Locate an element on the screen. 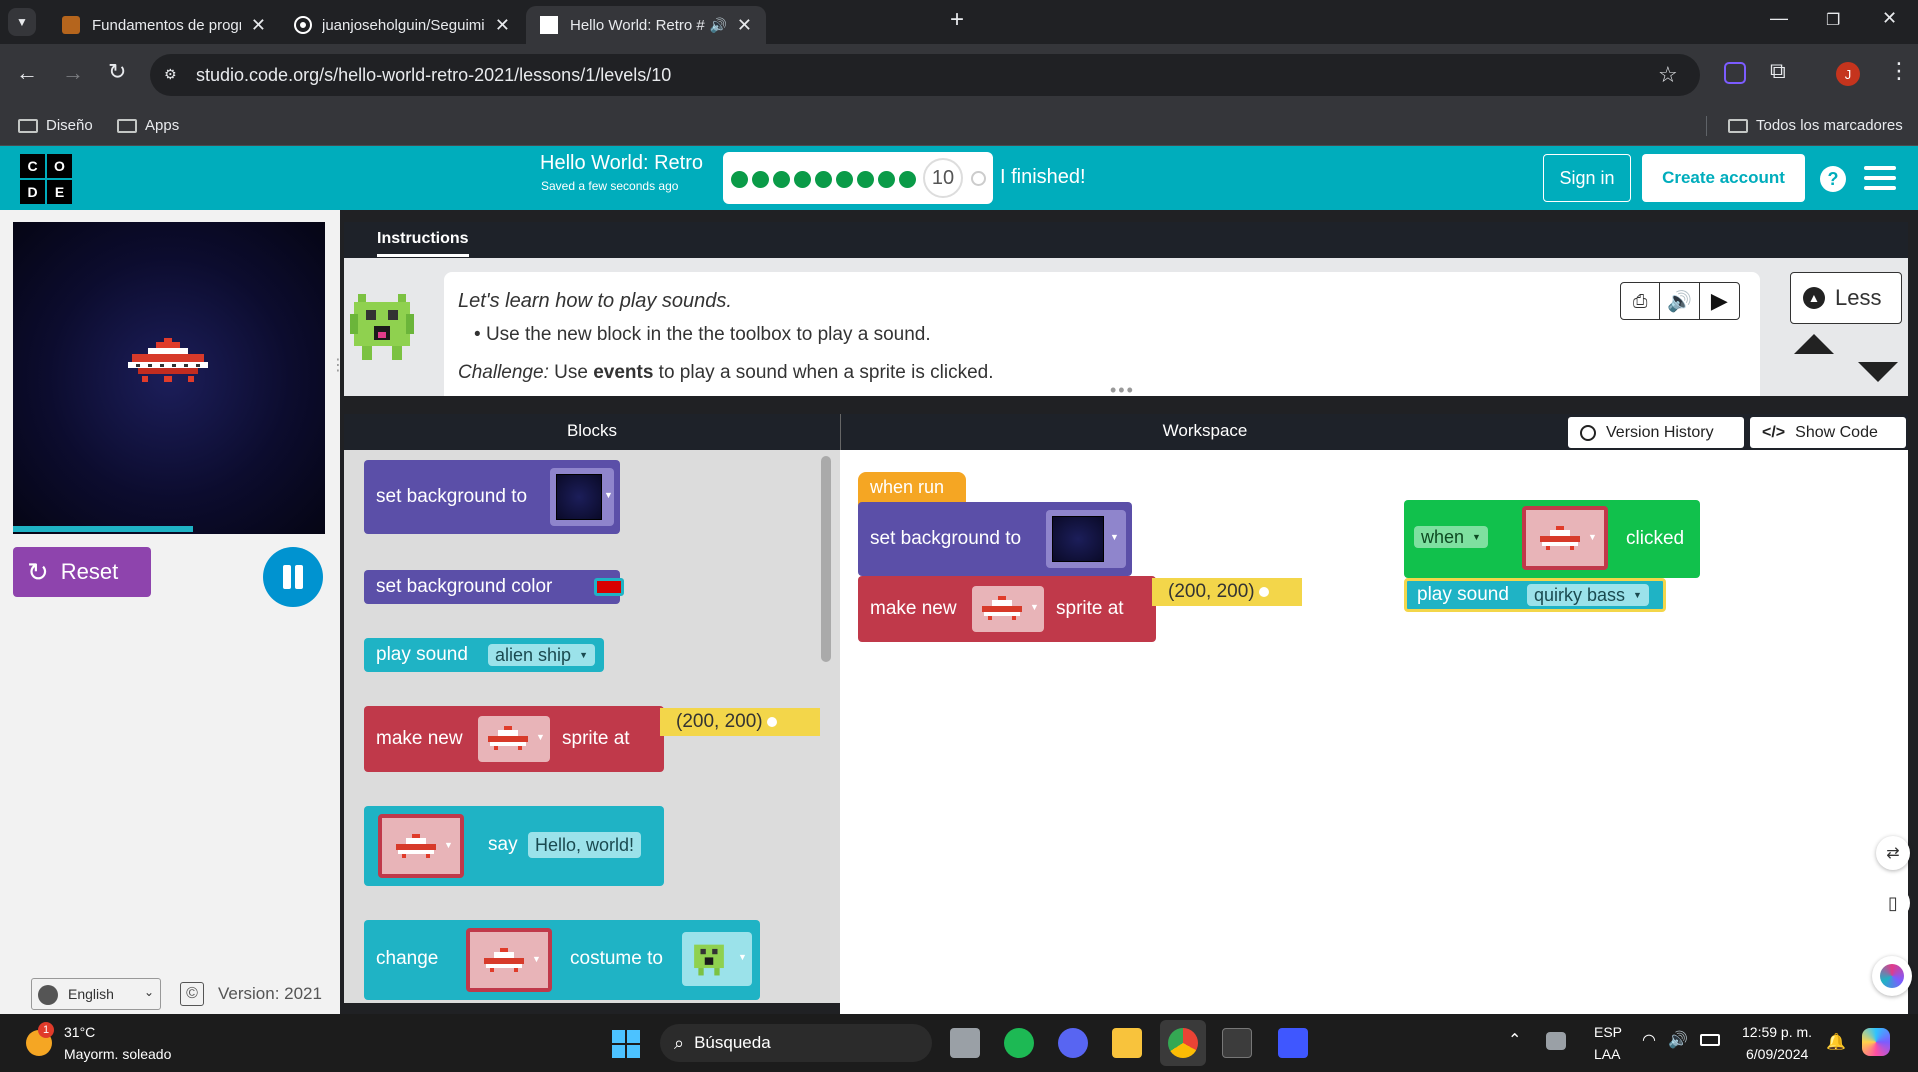  windows-start-icon is located at coordinates (626, 1044).